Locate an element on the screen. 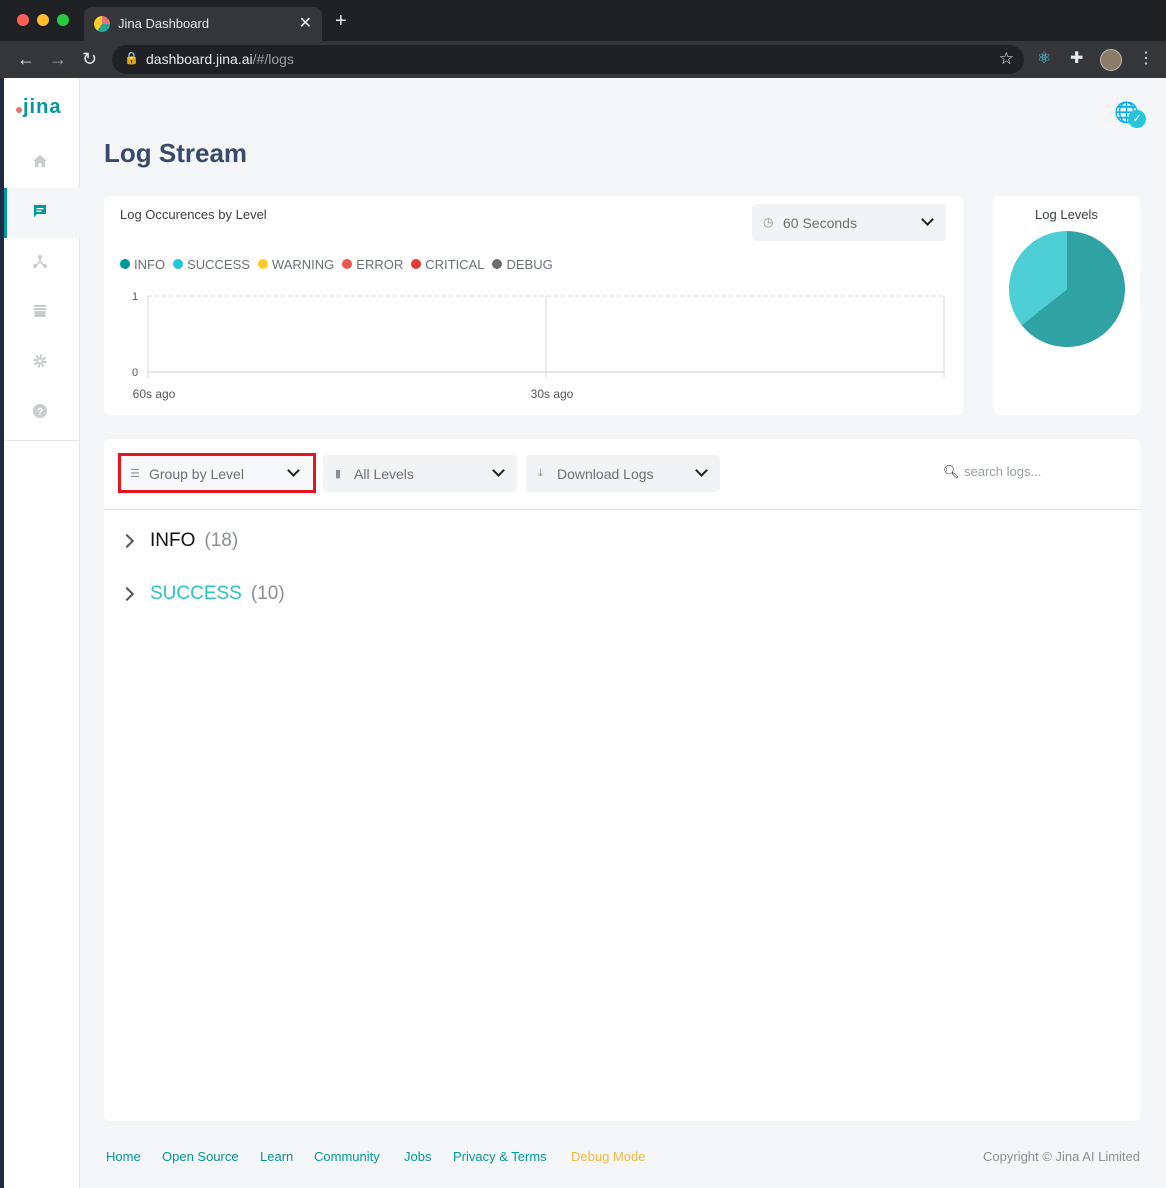 This screenshot has width=1166, height=1188. sidebar-item-settings is located at coordinates (42, 363).